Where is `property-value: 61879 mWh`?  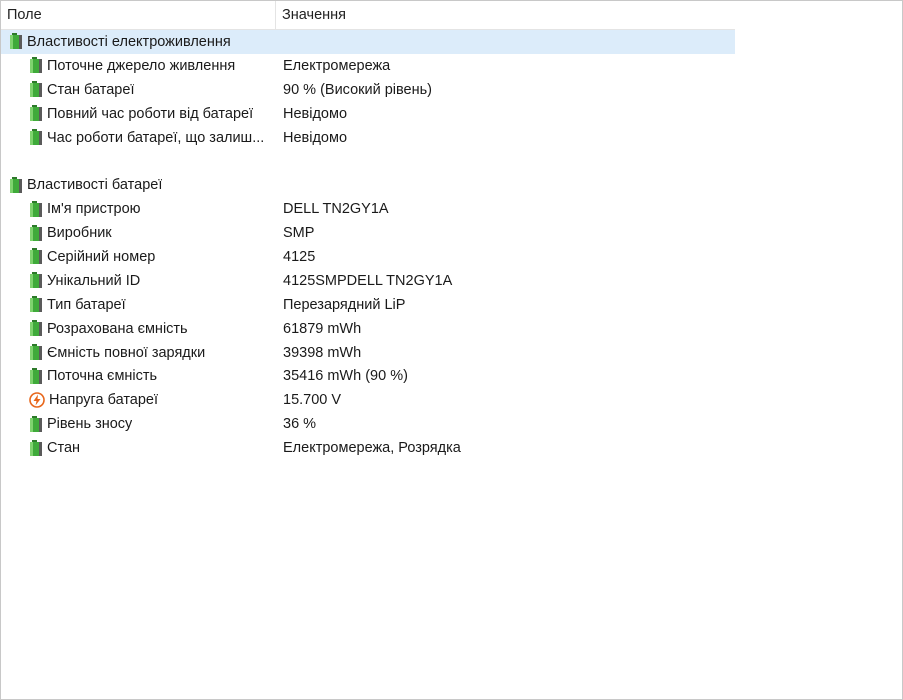
property-value: 61879 mWh is located at coordinates (322, 328).